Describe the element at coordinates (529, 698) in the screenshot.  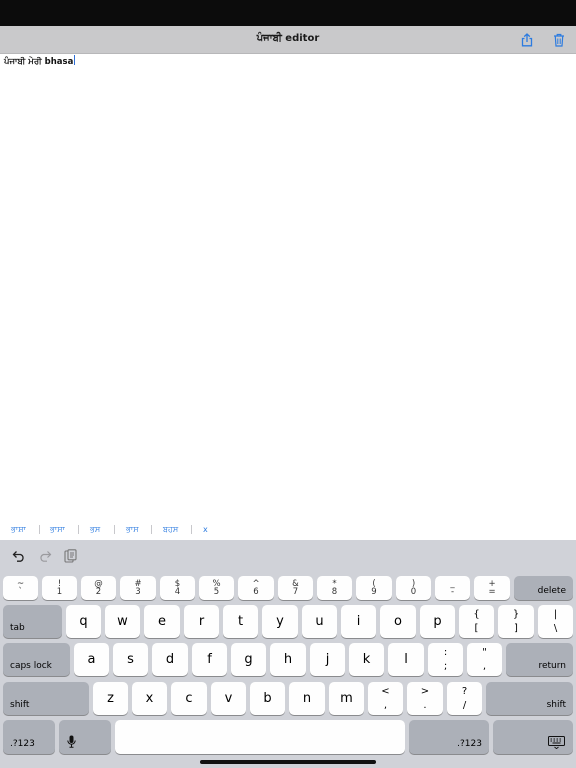
I see `shift-key-right: shift` at that location.